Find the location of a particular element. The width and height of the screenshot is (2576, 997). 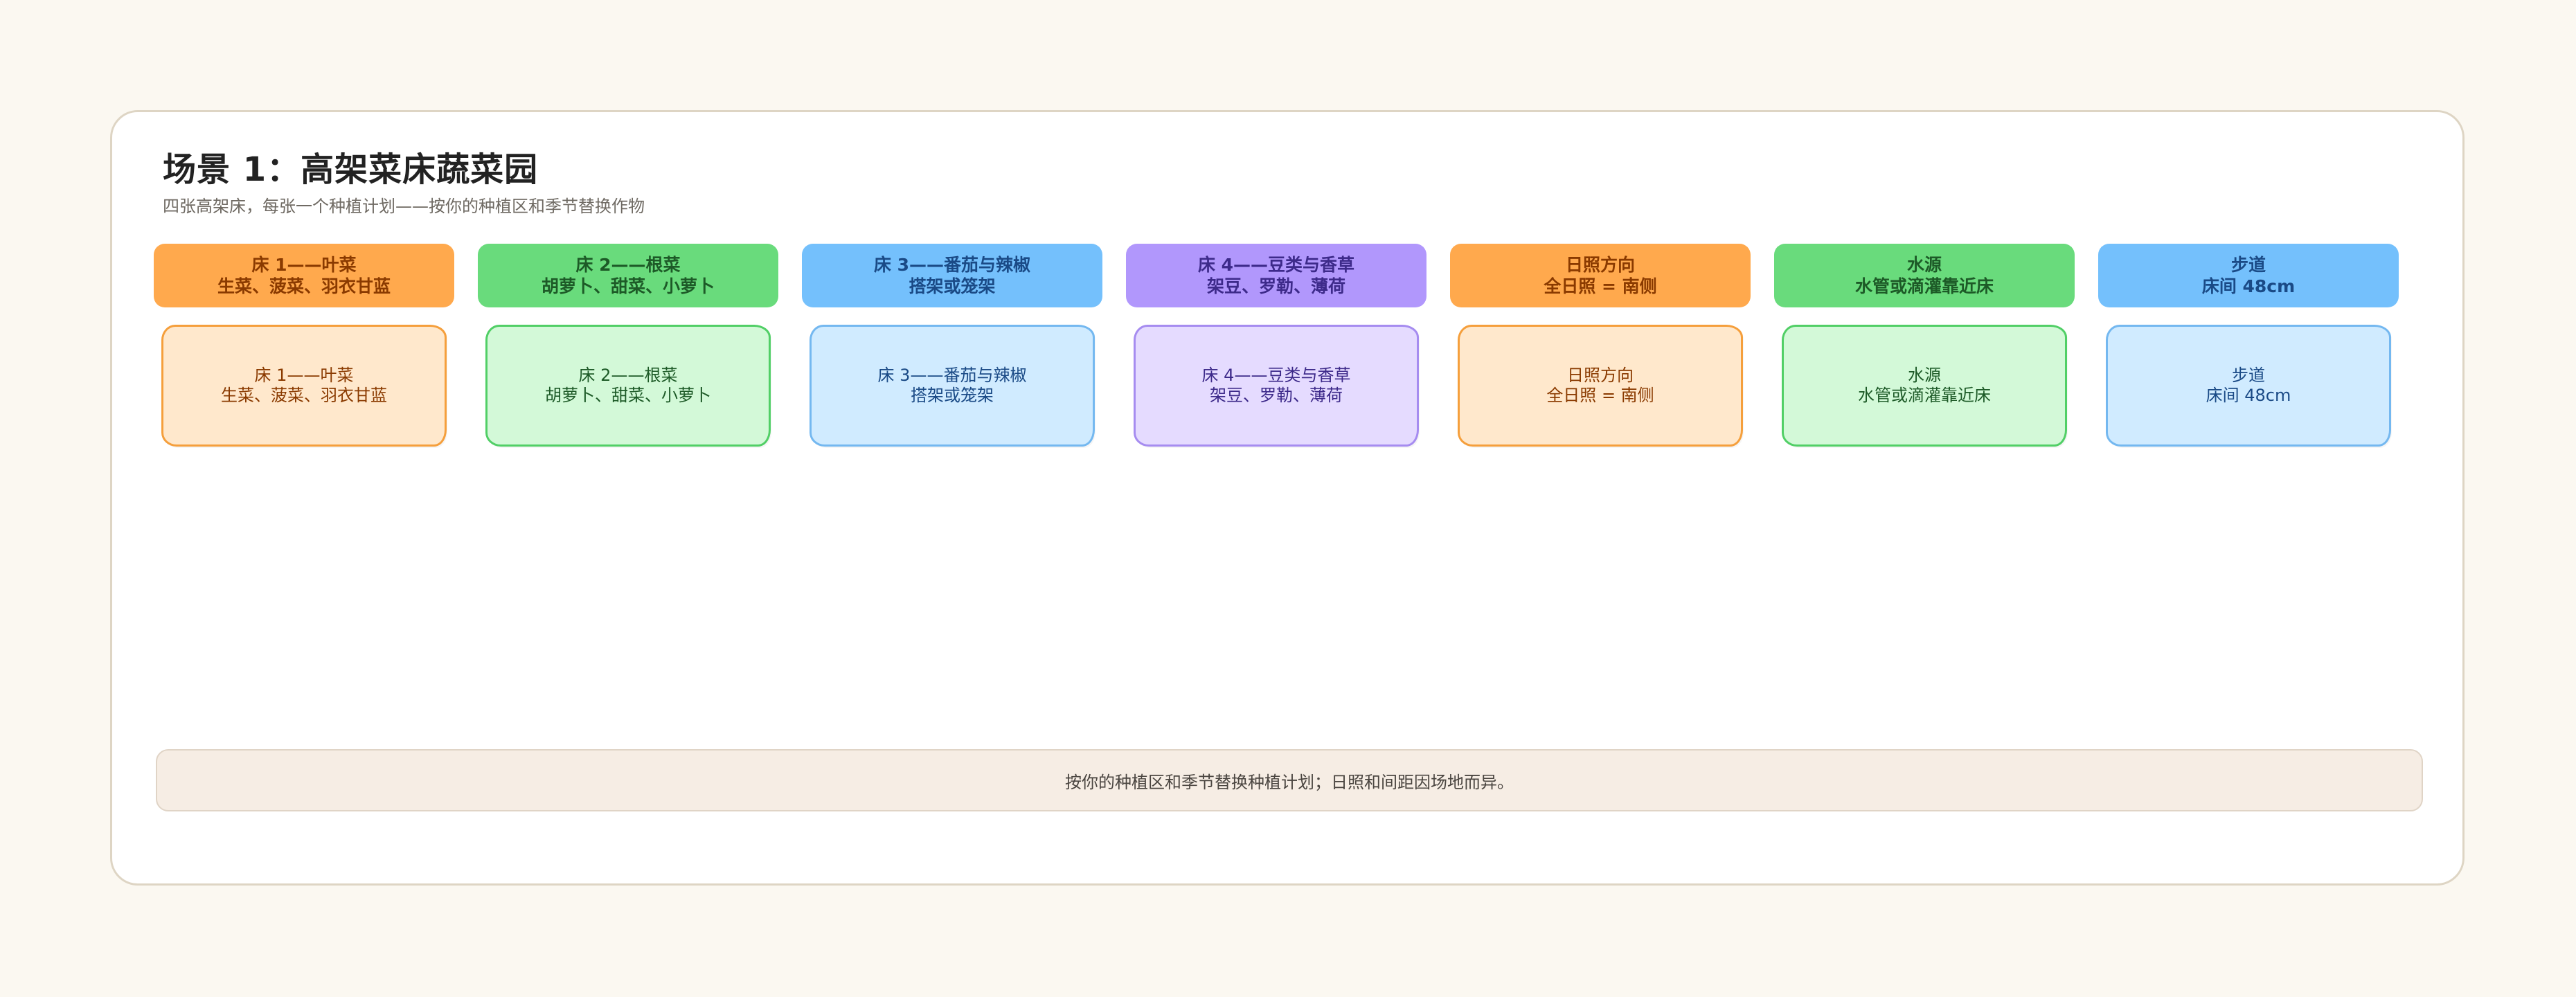

page-subtitle: 四张高架床，每张一个种植计划——按你的种植区和季节替换作物 is located at coordinates (404, 206).